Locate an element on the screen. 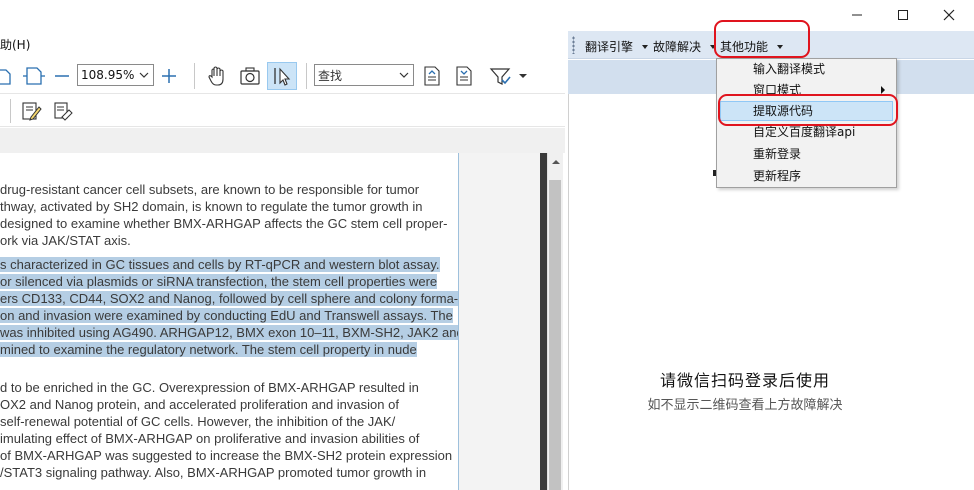 The height and width of the screenshot is (490, 974). splitter is located at coordinates (543, 321).